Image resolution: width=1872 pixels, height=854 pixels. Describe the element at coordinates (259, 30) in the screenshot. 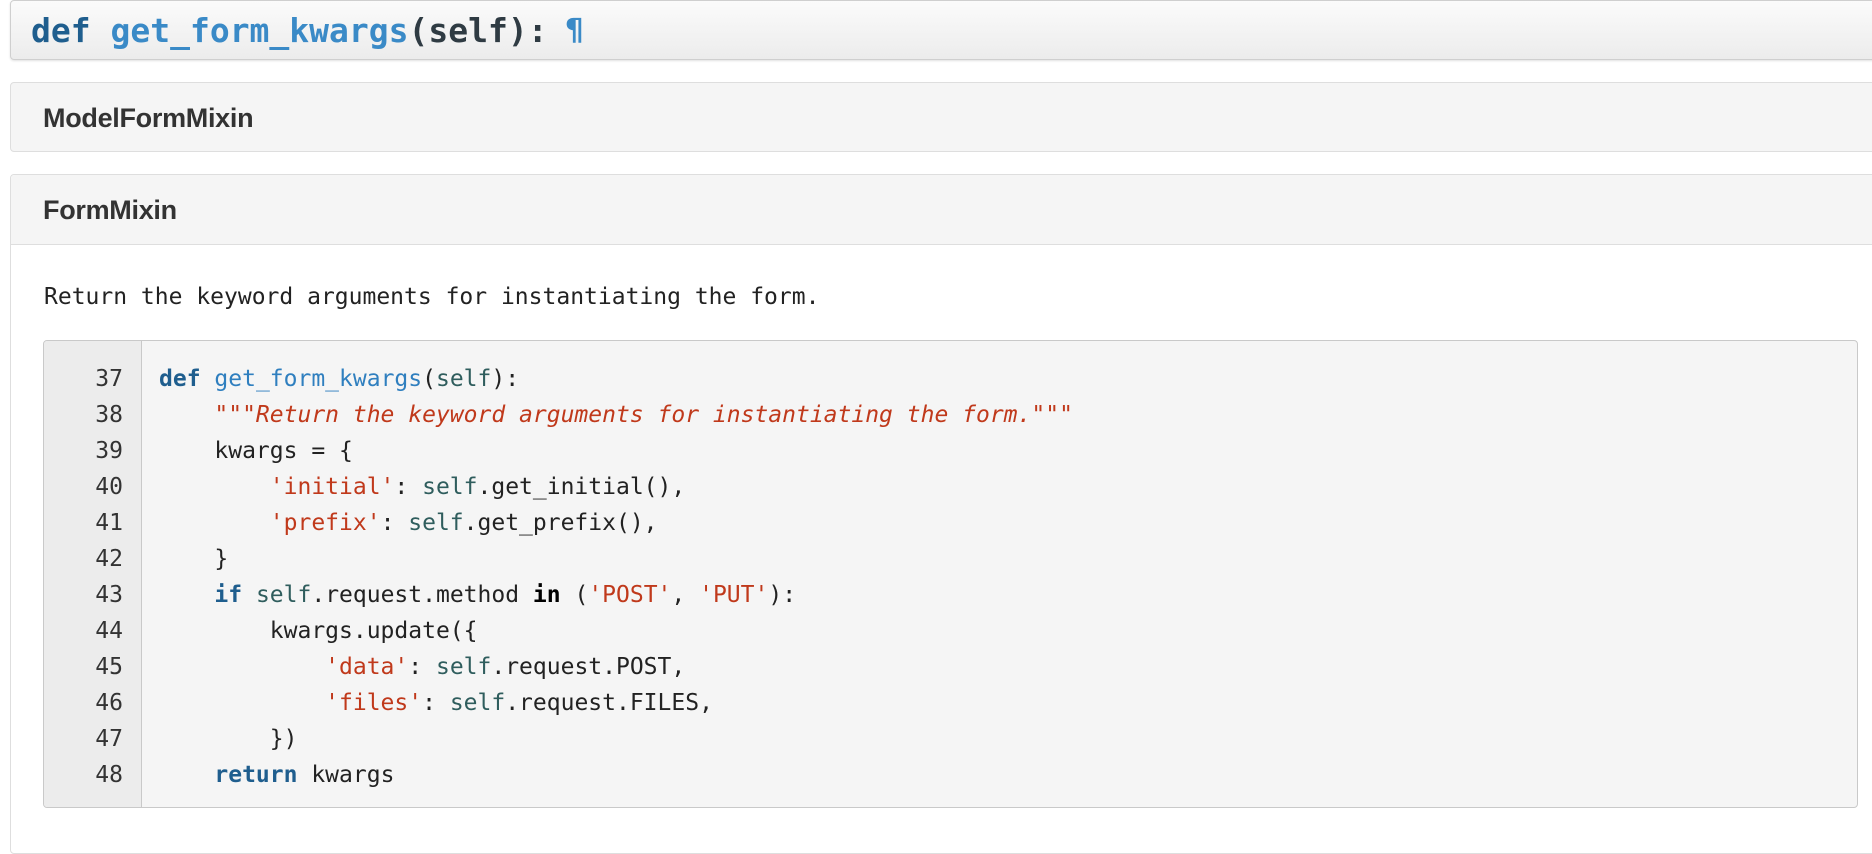

I see `method-name: get_form_kwargs` at that location.